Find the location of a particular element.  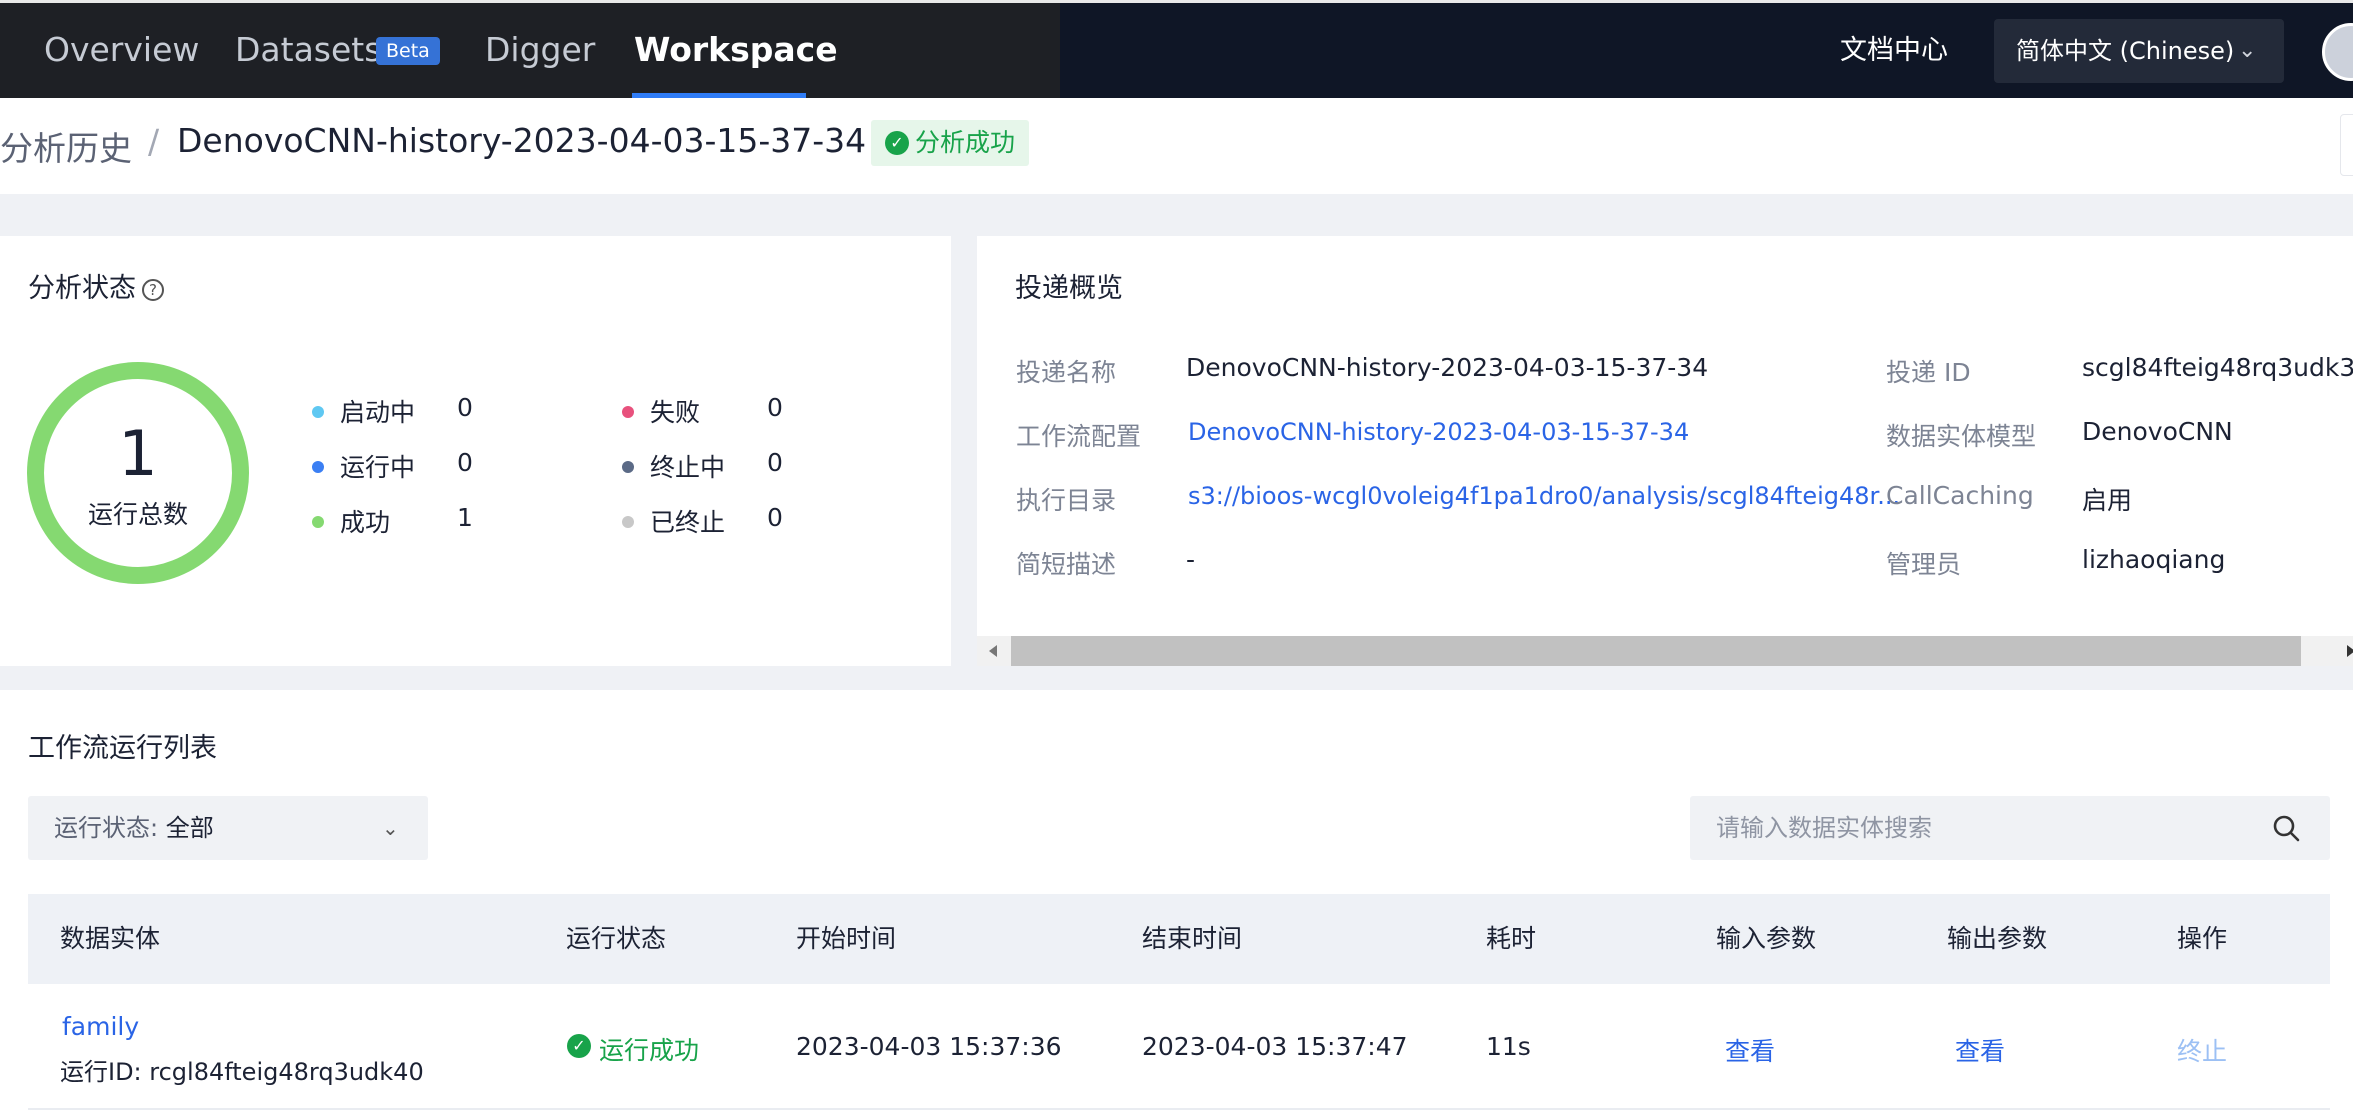

admin-value: lizhaoqiang is located at coordinates (2154, 559).